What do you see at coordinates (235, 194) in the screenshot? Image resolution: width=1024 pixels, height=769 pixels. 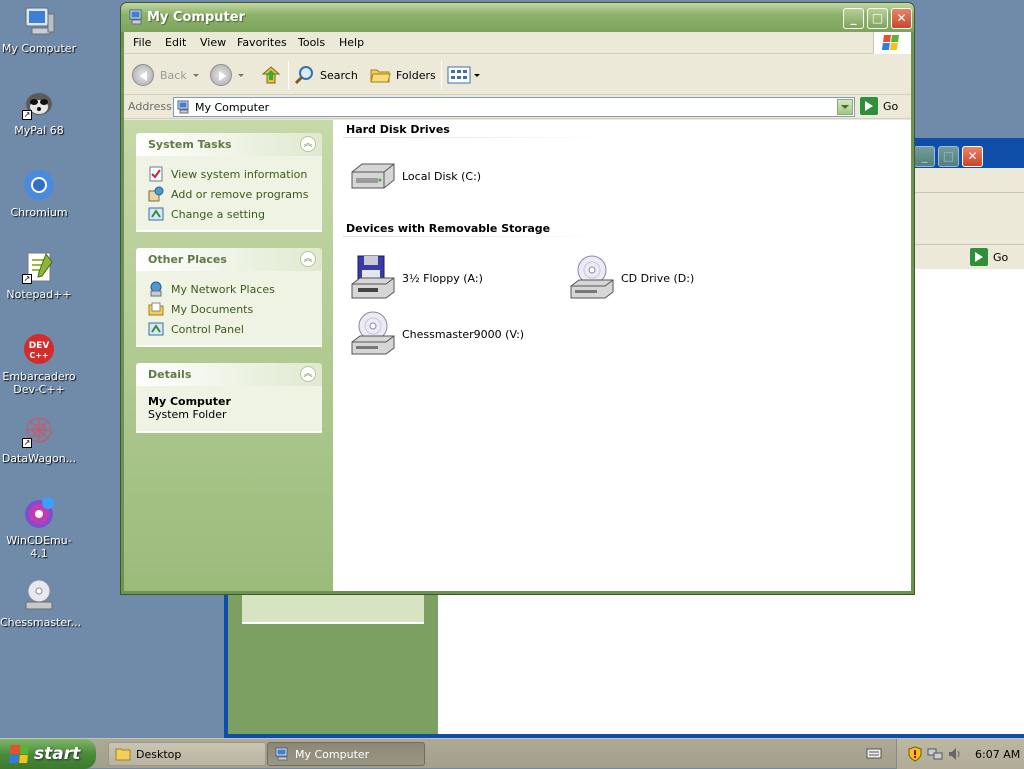 I see `task-add-remove-programs: Add or remove programs` at bounding box center [235, 194].